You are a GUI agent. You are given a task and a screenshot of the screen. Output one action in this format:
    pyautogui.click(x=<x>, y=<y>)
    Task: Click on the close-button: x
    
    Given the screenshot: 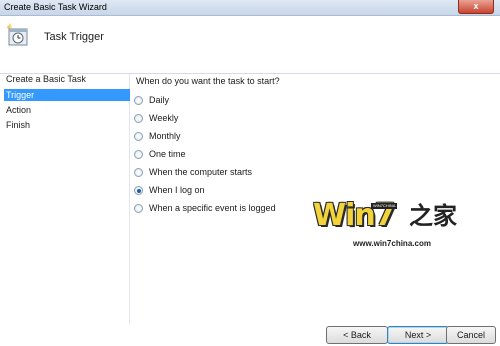 What is the action you would take?
    pyautogui.click(x=476, y=7)
    